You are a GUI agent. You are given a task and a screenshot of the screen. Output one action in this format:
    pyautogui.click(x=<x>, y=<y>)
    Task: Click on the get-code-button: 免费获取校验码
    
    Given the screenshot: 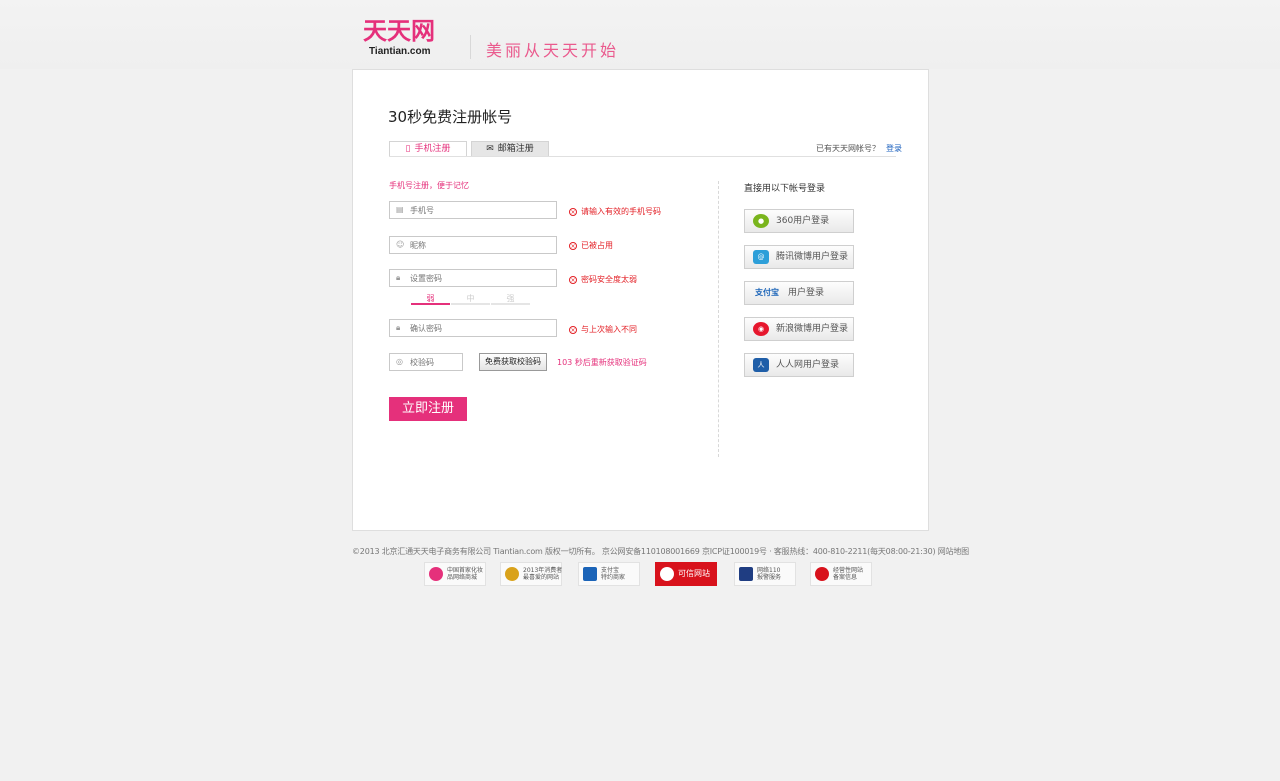 What is the action you would take?
    pyautogui.click(x=513, y=362)
    